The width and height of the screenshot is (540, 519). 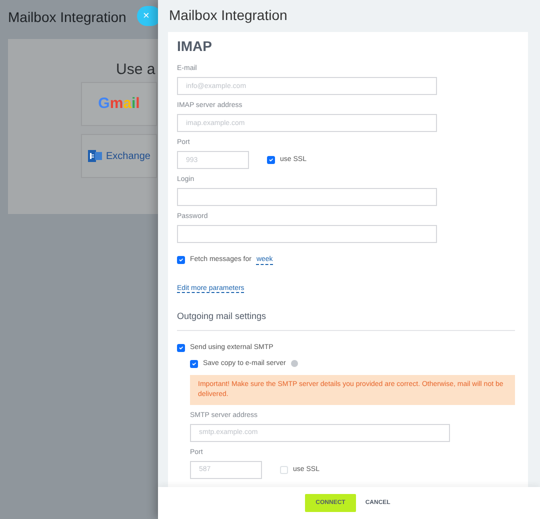 What do you see at coordinates (228, 15) in the screenshot?
I see `panel-title: Mailbox Integration` at bounding box center [228, 15].